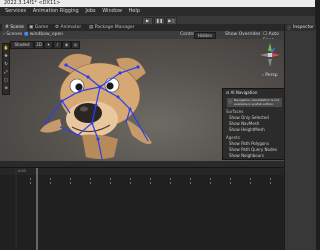  I want to click on checkbox-icon: ☐, so click(265, 34).